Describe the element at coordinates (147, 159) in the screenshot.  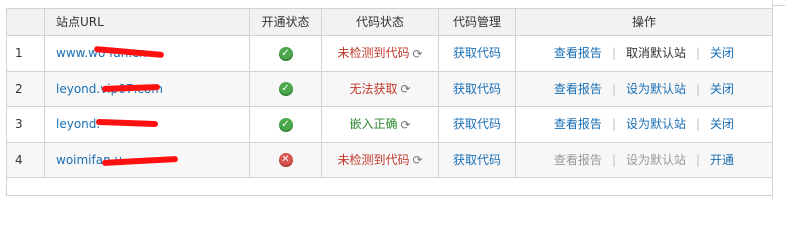
I see `row-url-cell: woimifan u` at that location.